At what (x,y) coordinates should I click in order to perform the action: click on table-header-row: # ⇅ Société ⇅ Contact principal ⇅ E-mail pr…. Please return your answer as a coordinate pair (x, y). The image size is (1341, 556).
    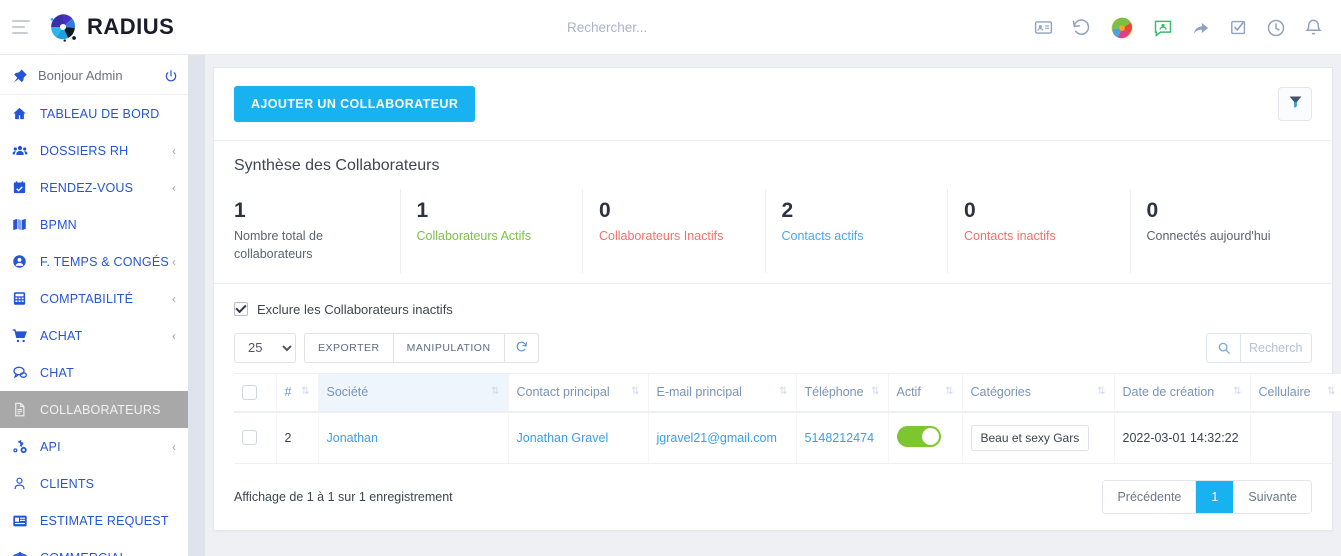
    Looking at the image, I should click on (787, 392).